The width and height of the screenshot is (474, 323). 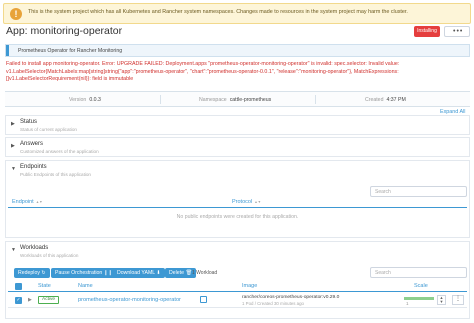 I want to click on answers-section-title: Answers, so click(x=32, y=144).